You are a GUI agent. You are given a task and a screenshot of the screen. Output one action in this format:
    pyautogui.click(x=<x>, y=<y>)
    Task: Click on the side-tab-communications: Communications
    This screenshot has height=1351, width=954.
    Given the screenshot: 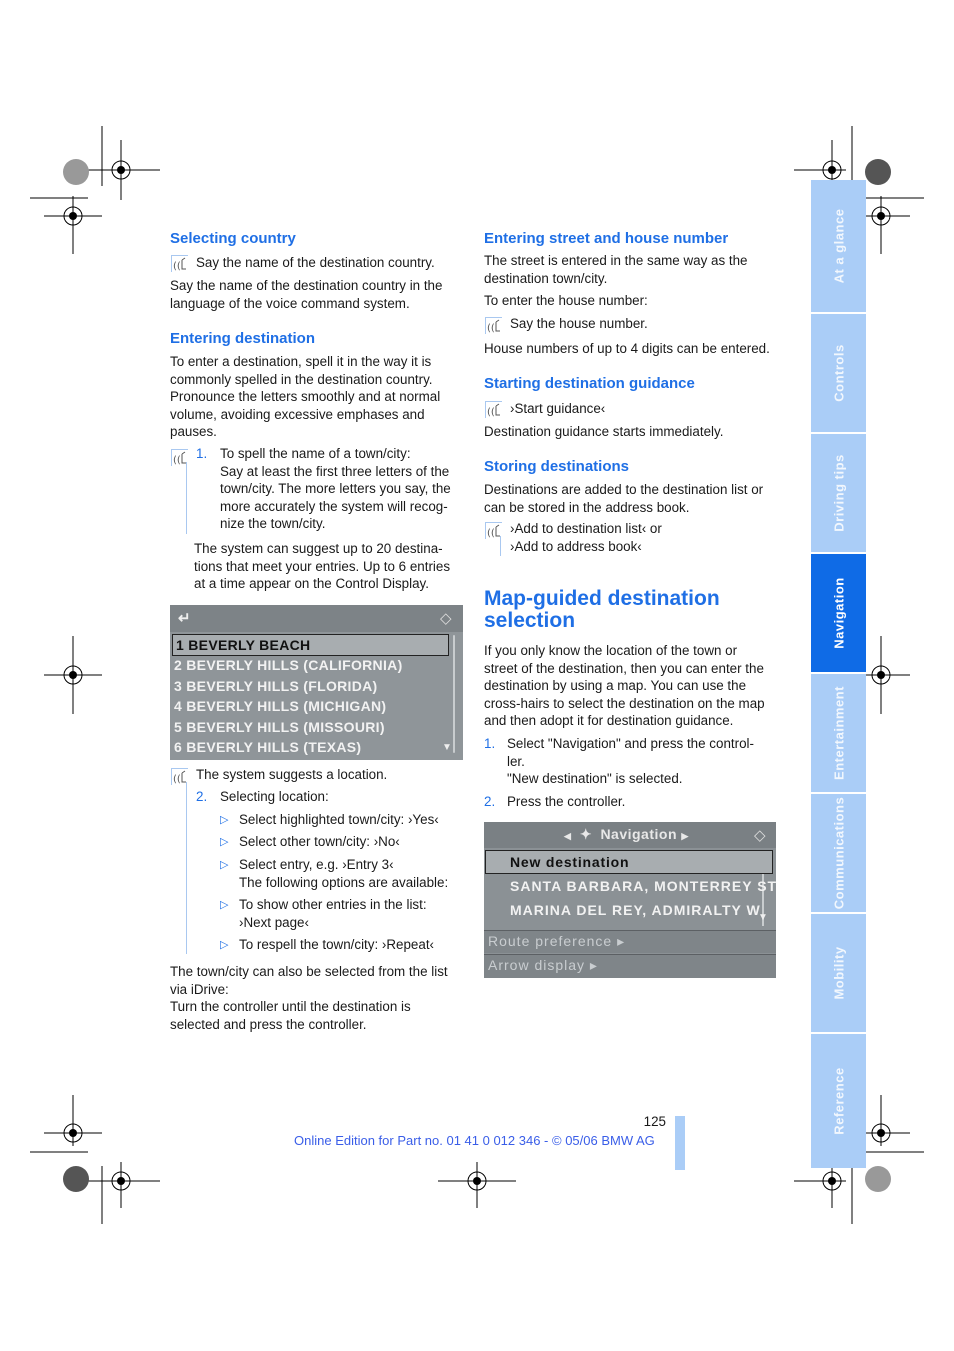 What is the action you would take?
    pyautogui.click(x=838, y=853)
    